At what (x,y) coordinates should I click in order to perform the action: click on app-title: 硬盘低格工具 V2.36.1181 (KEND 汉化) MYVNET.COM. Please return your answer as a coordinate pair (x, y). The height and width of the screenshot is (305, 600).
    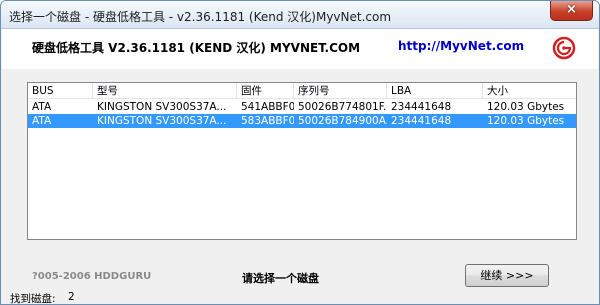
    Looking at the image, I should click on (196, 48).